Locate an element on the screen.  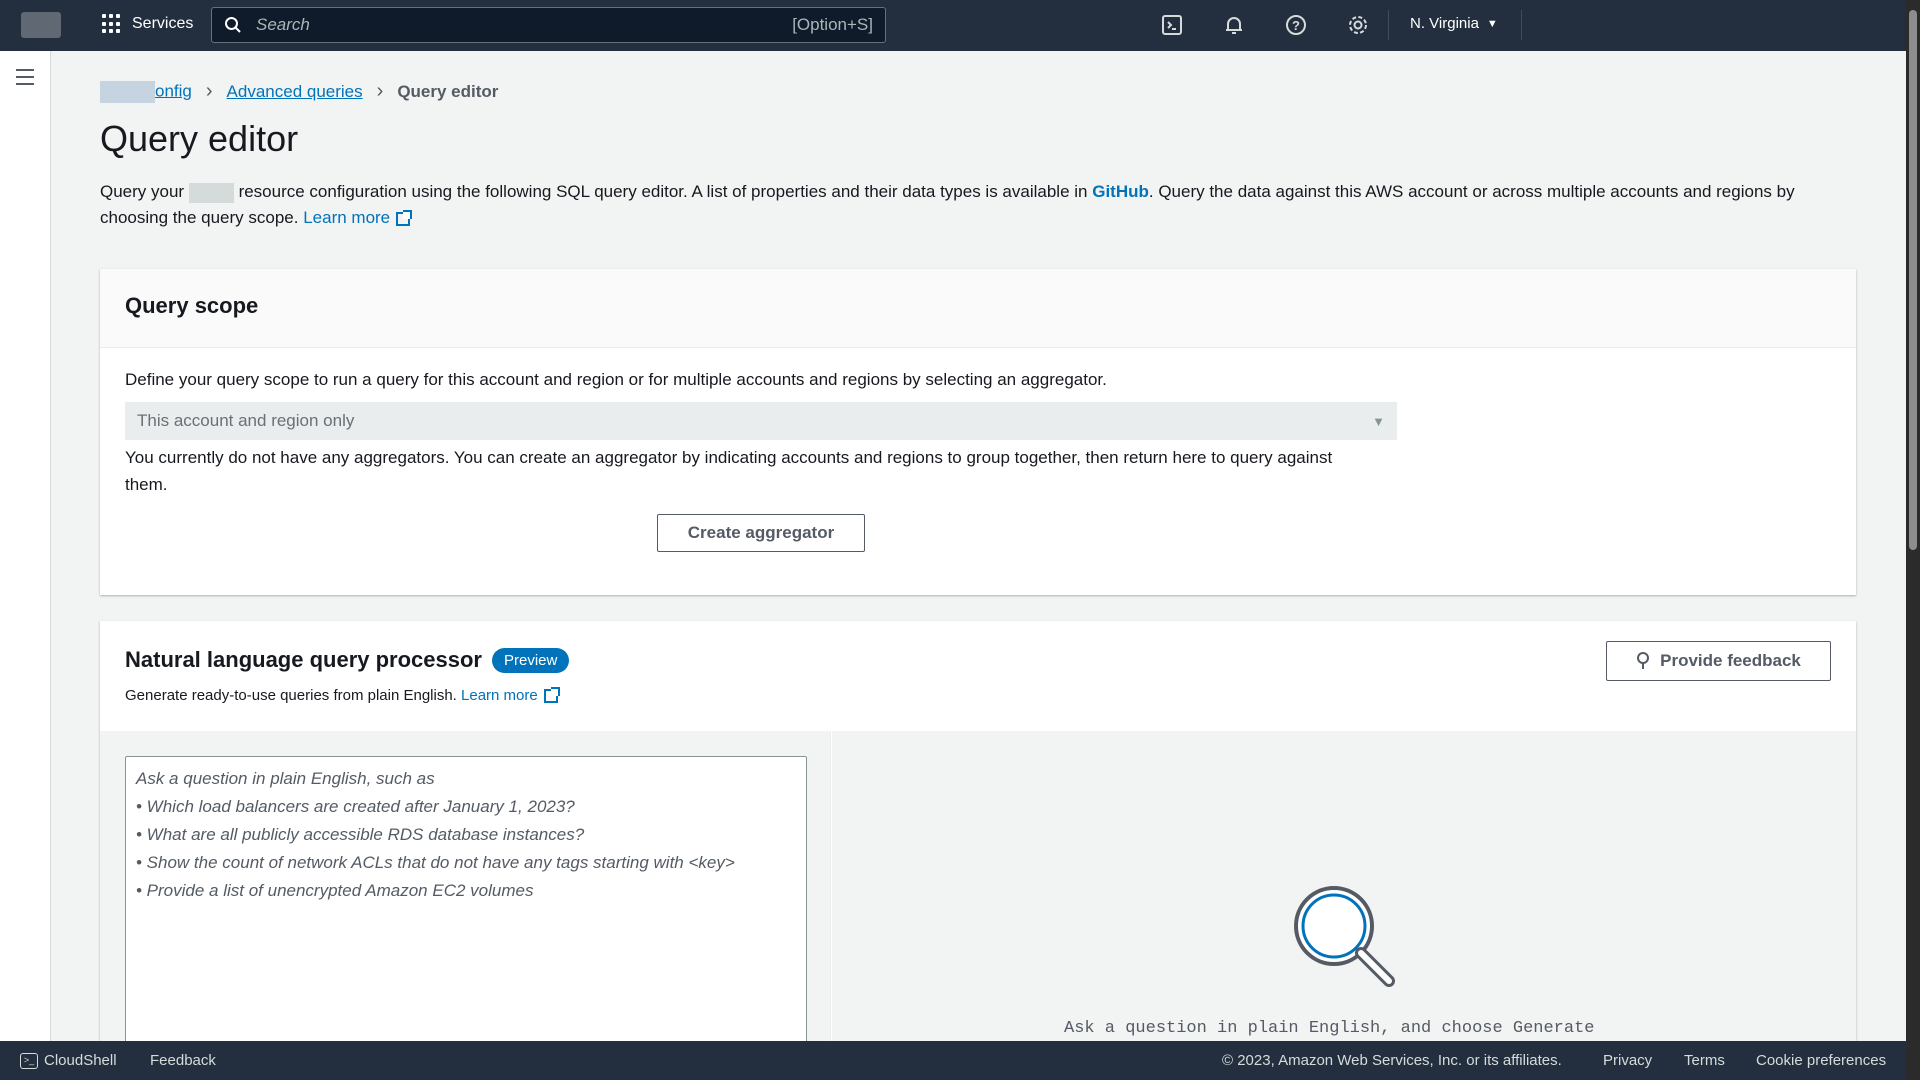
aggregator-select: This account and region only ▼ is located at coordinates (761, 421).